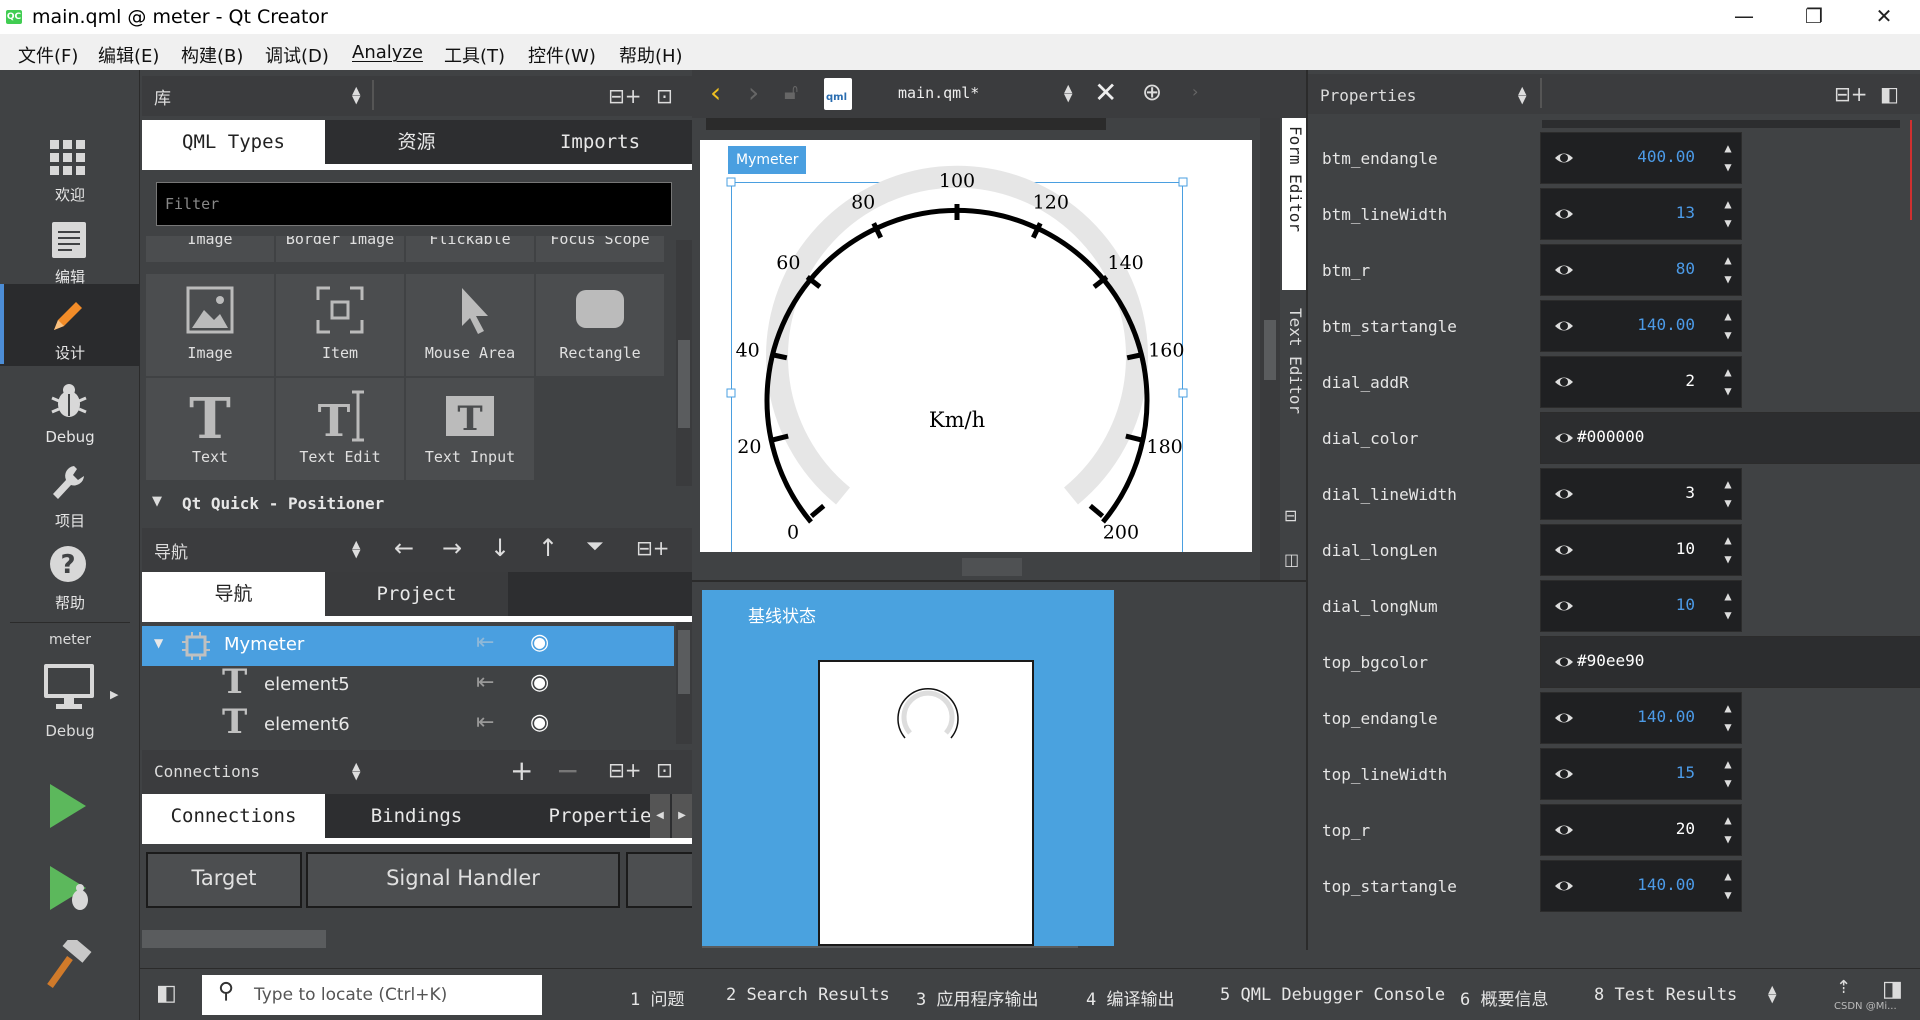 Image resolution: width=1920 pixels, height=1020 pixels. Describe the element at coordinates (684, 683) in the screenshot. I see `navigator-scrollbar` at that location.